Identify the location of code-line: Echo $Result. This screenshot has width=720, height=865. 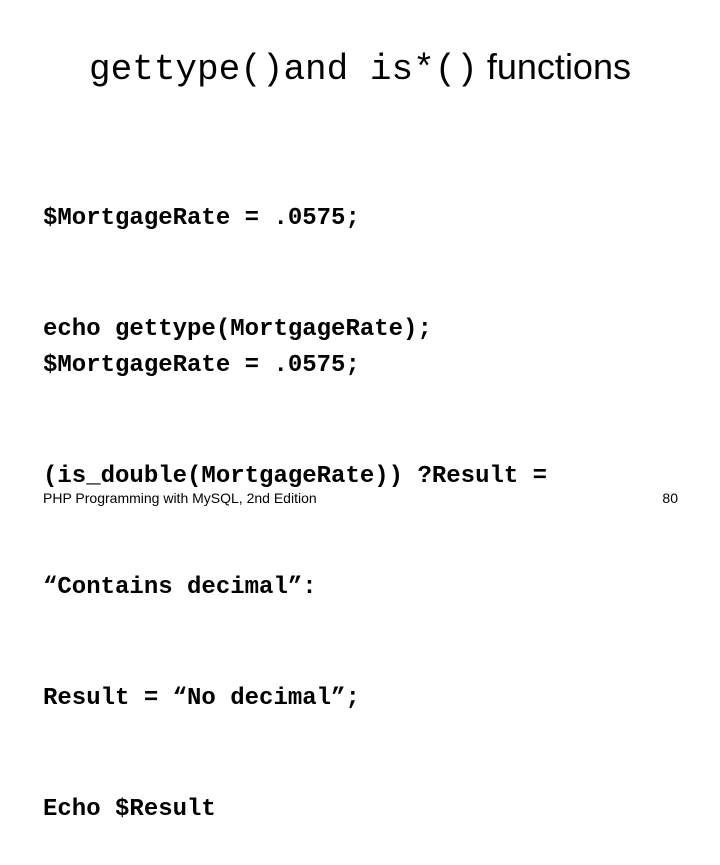
(129, 809).